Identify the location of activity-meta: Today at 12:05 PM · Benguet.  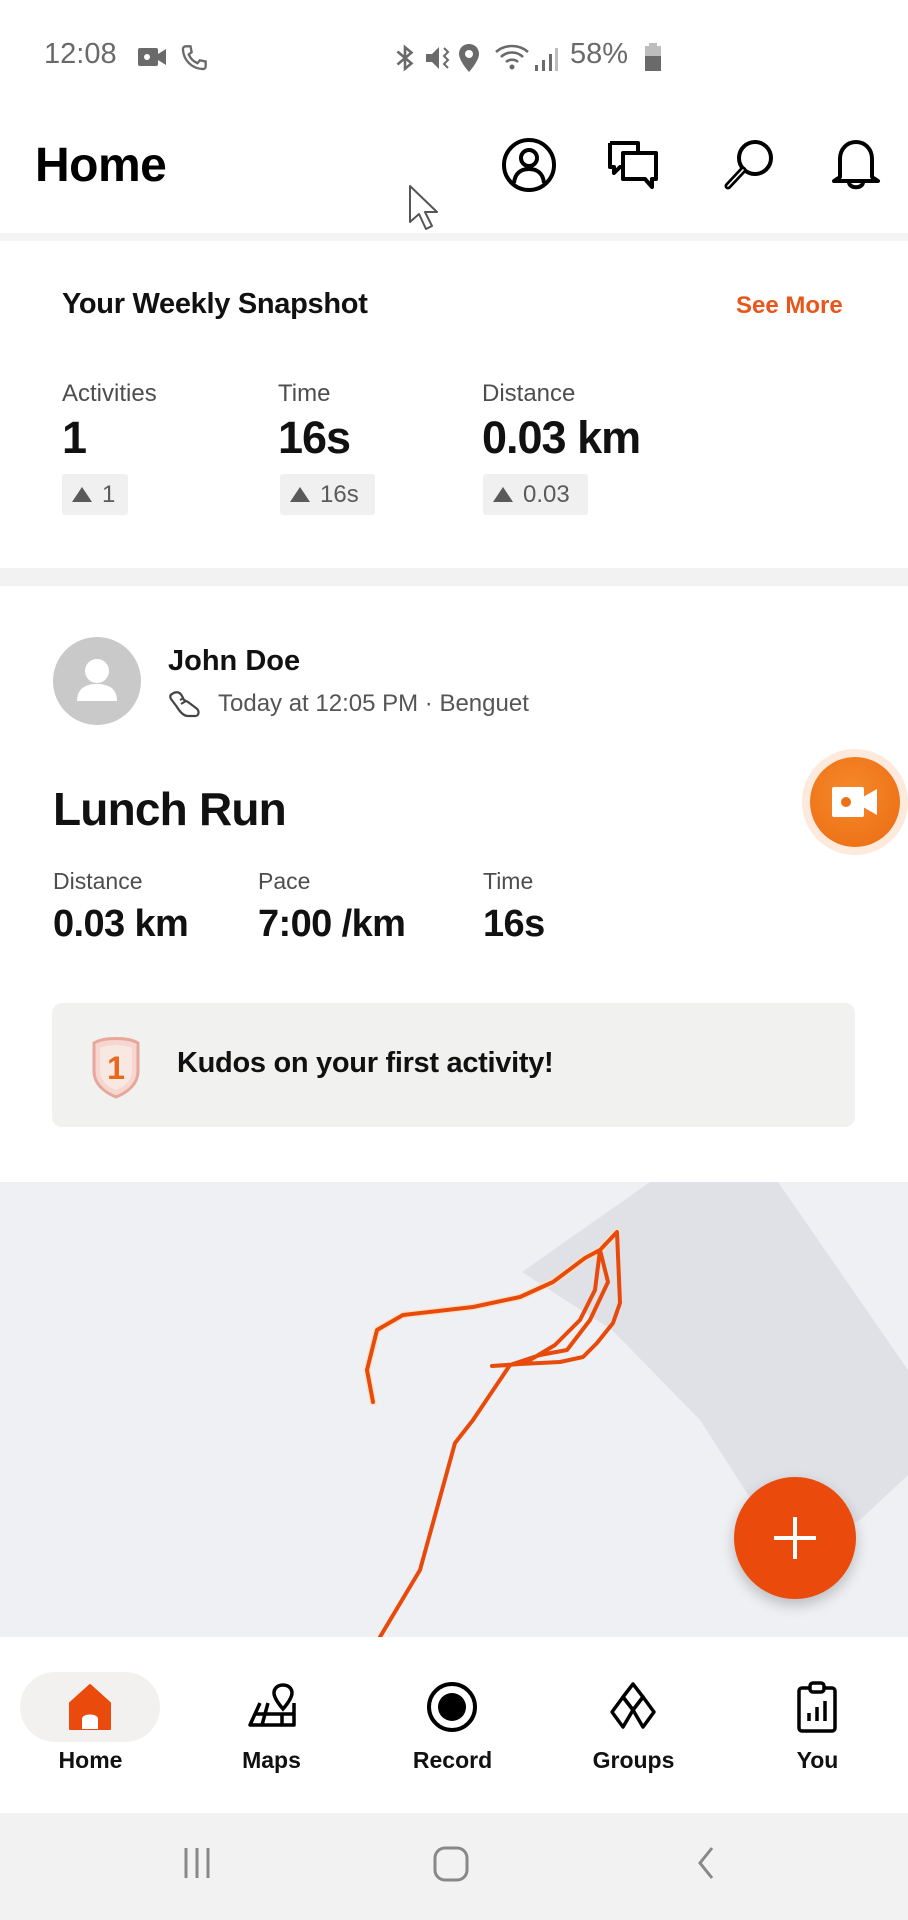
(348, 704).